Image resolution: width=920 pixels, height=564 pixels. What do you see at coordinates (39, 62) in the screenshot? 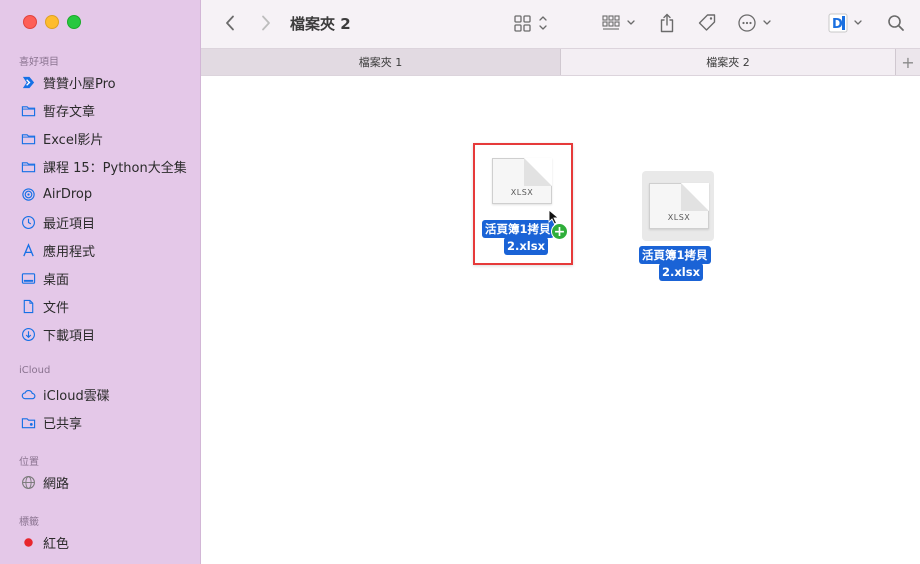
I see `favorites-section-title: 喜好項目` at bounding box center [39, 62].